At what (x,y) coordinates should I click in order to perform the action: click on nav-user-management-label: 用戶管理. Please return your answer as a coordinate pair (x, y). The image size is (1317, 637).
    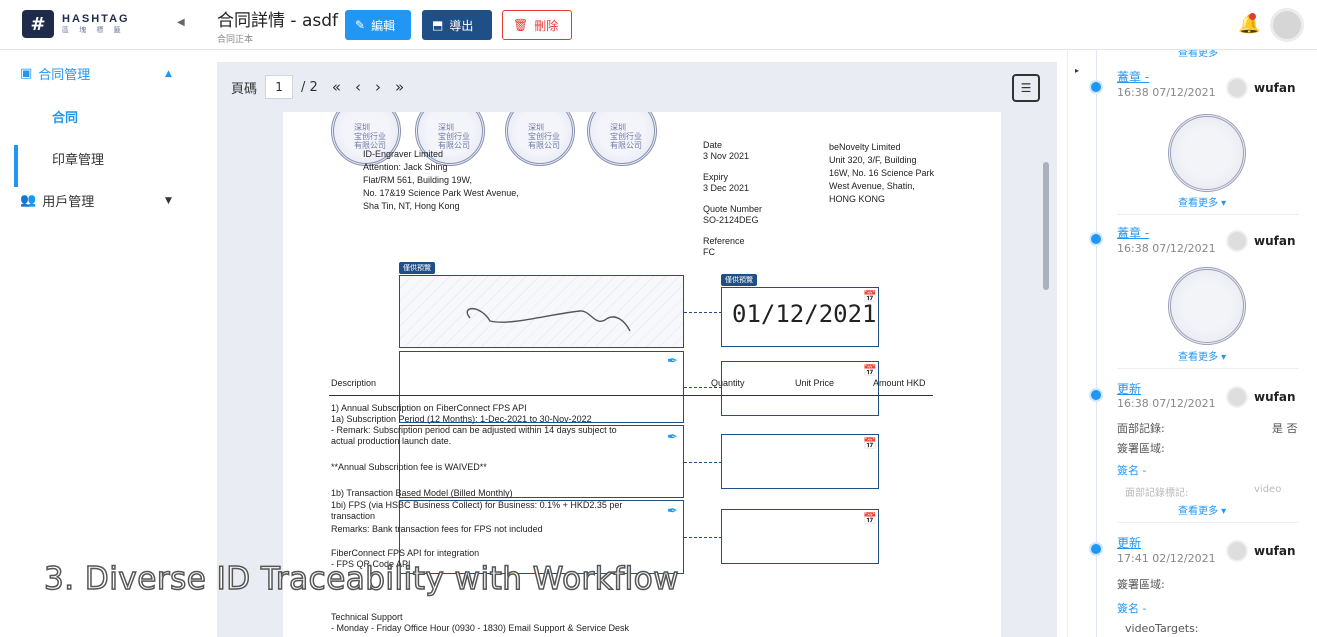
    Looking at the image, I should click on (68, 202).